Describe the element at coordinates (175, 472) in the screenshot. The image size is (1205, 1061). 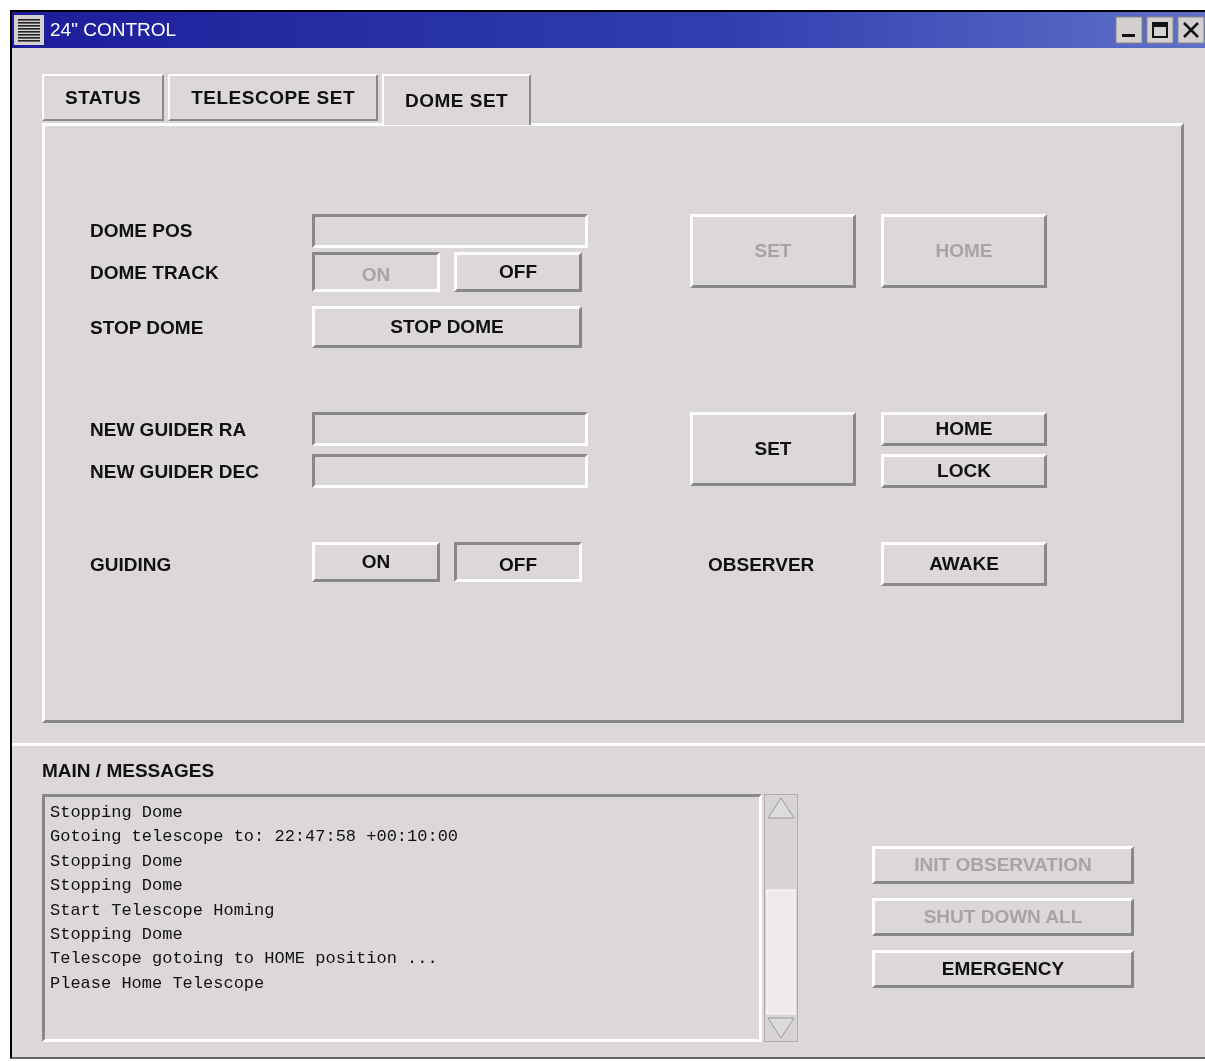
I see `field-label: NEW GUIDER DEC` at that location.